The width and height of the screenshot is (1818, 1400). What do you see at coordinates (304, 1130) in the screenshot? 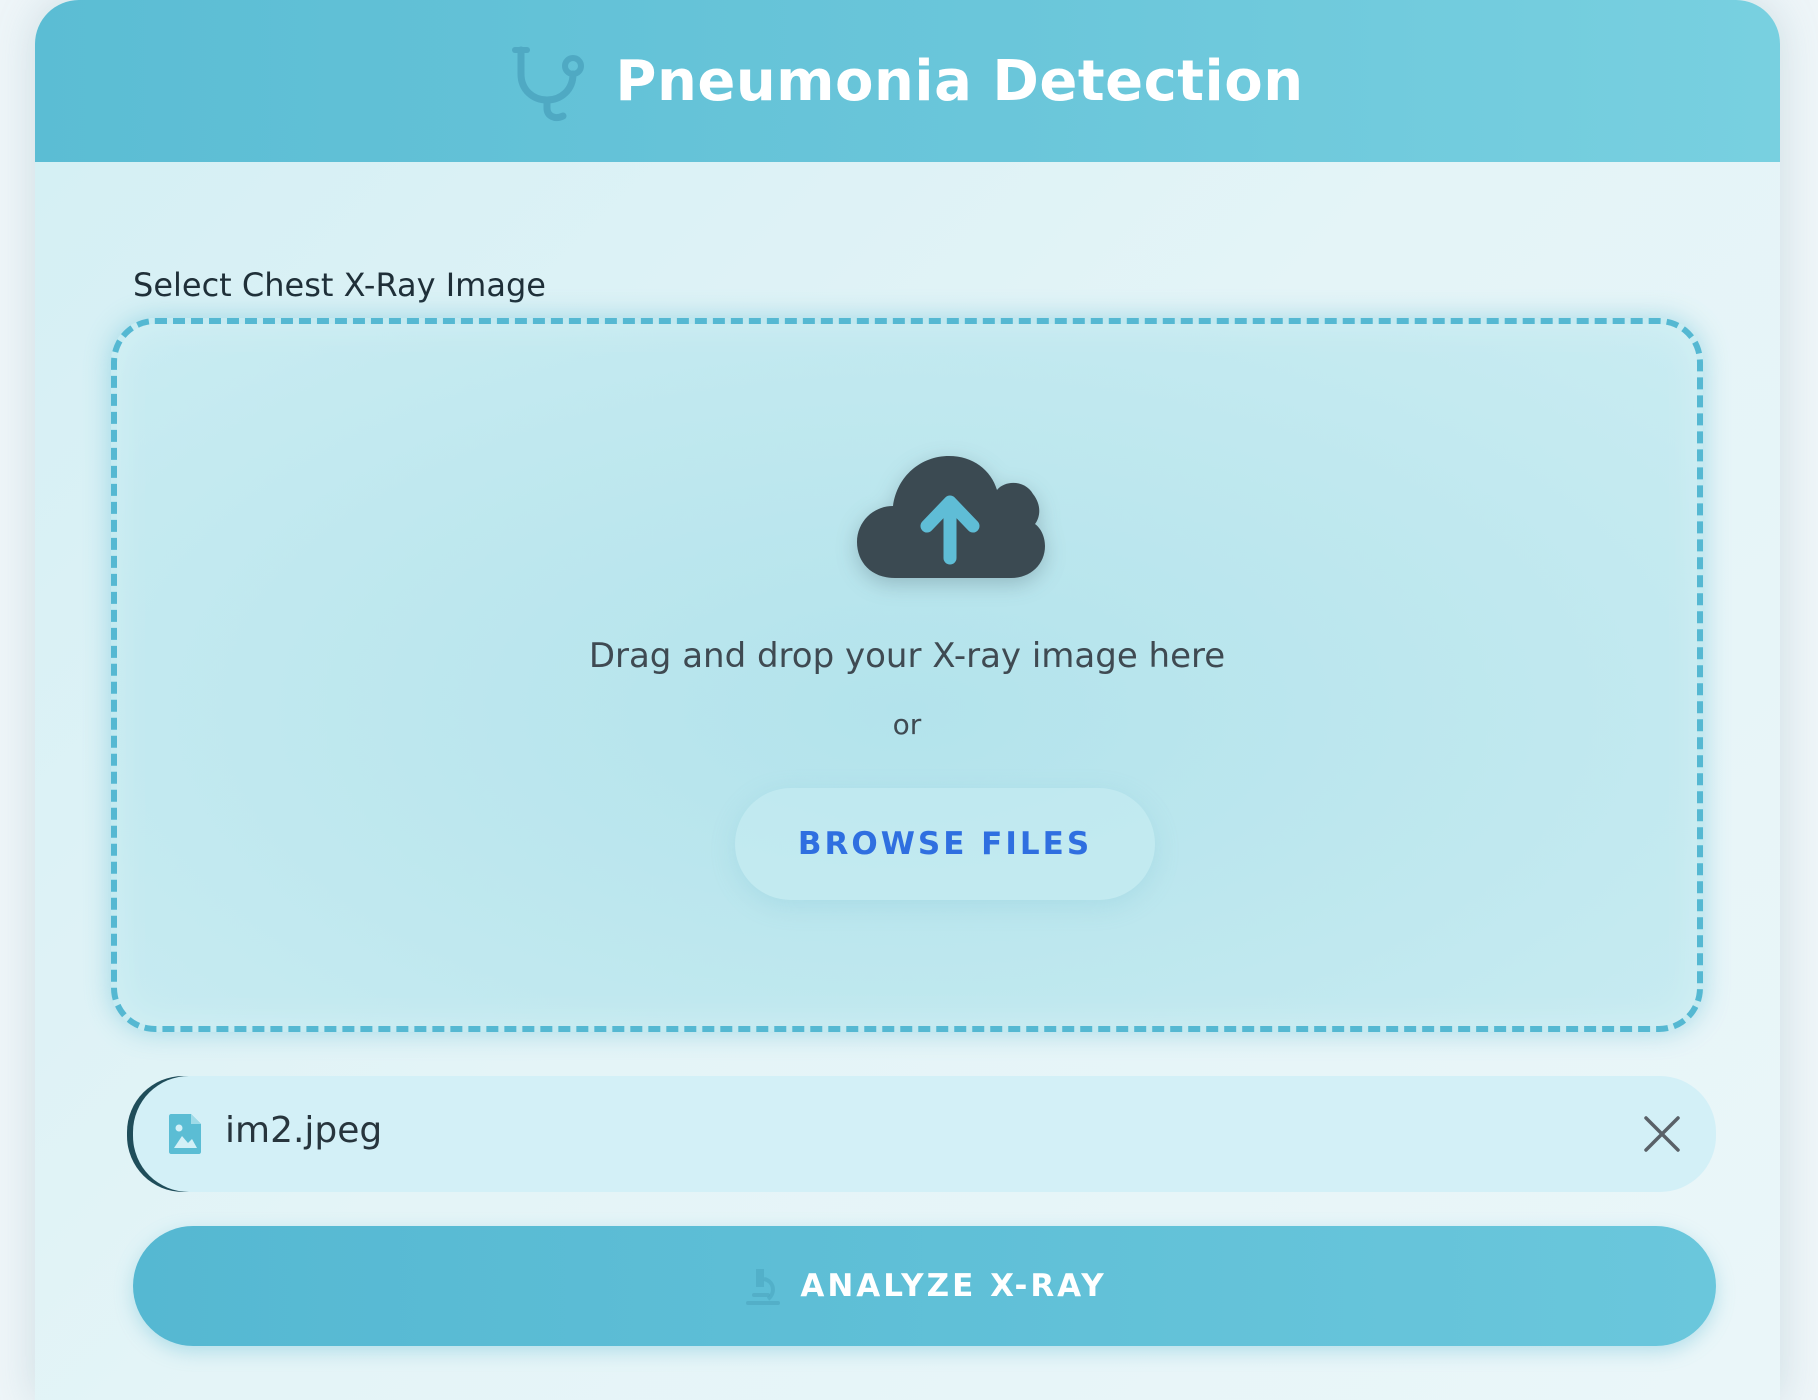
I see `selected-file-name: im2.jpeg` at bounding box center [304, 1130].